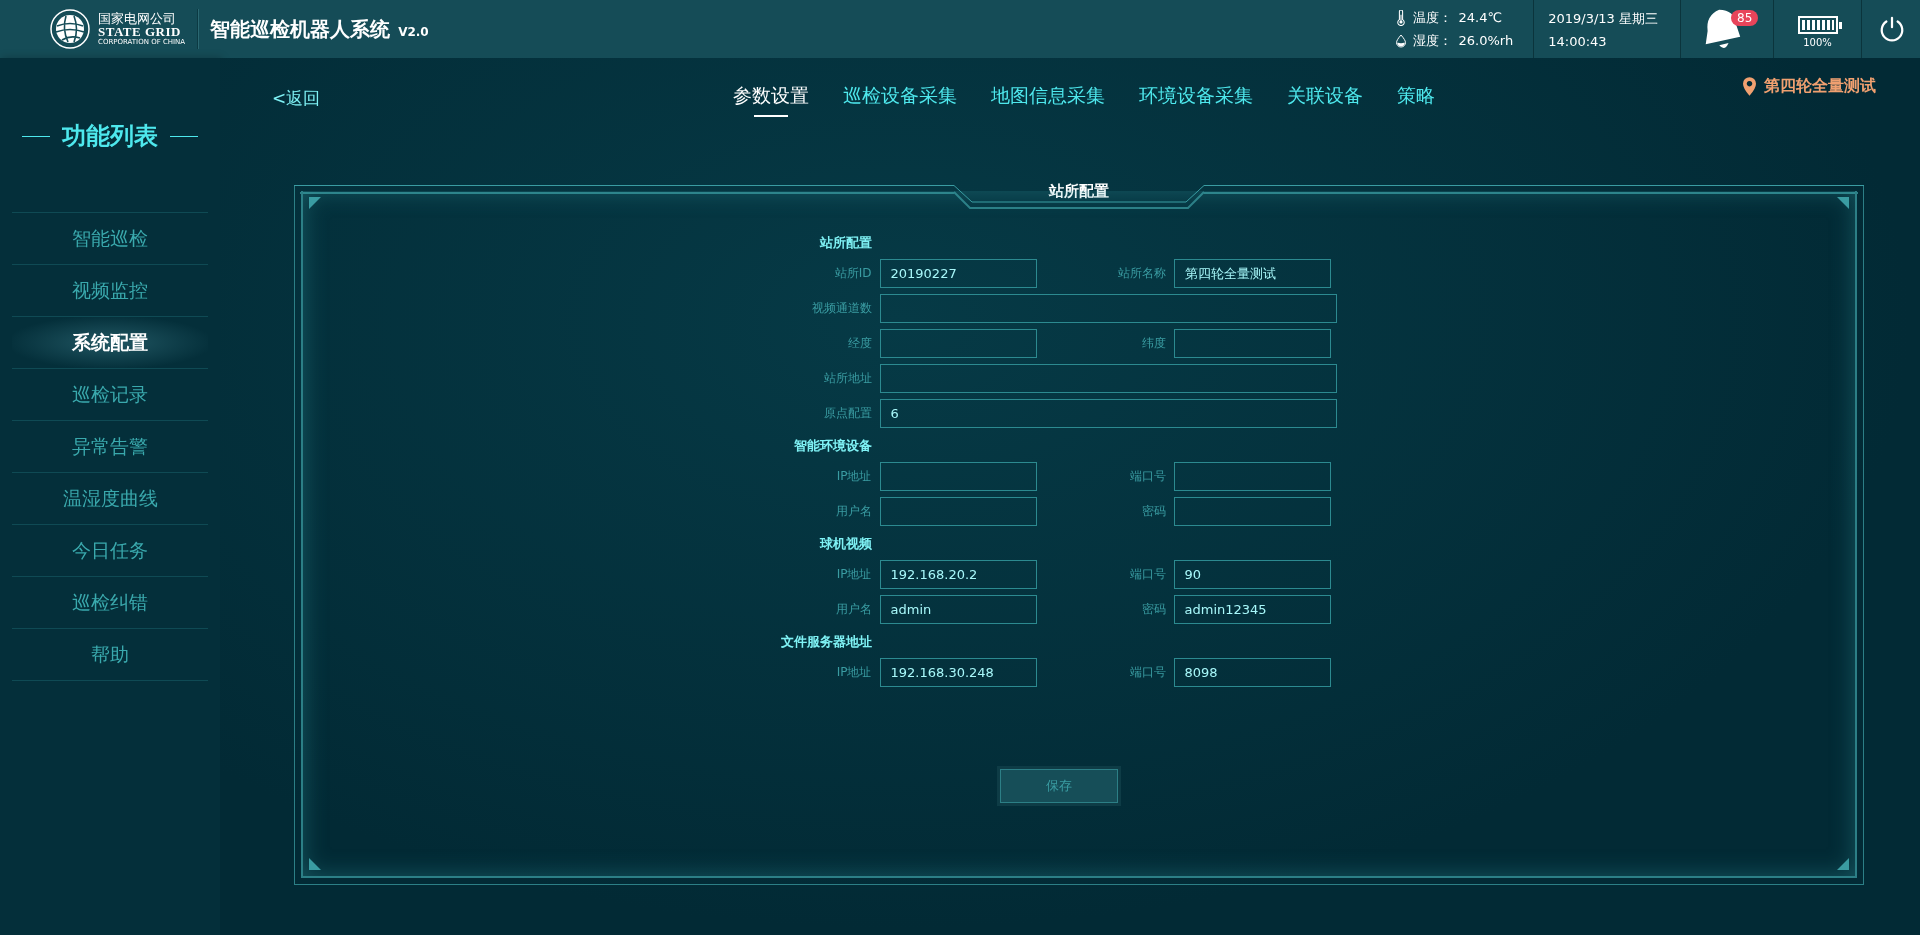 The height and width of the screenshot is (935, 1920). I want to click on tab: 环境设备采集, so click(1196, 98).